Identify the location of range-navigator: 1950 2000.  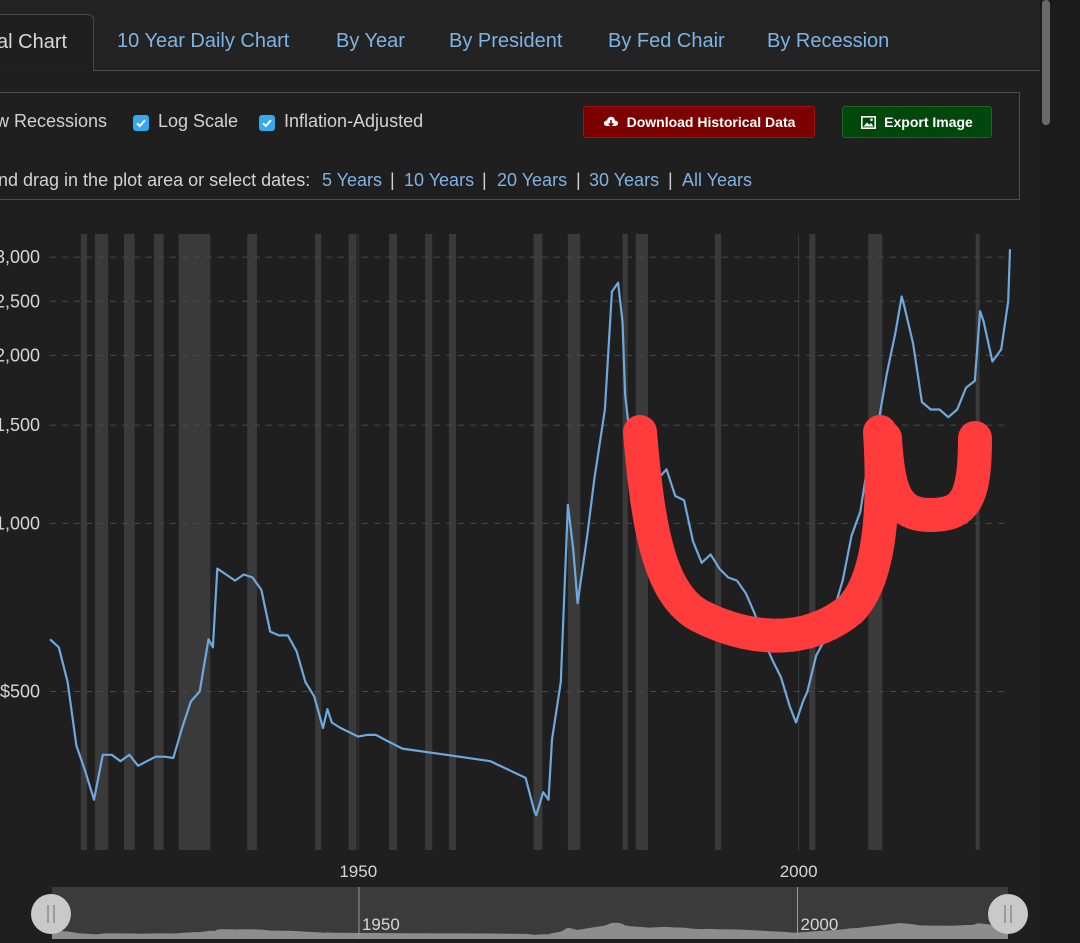
(529, 913).